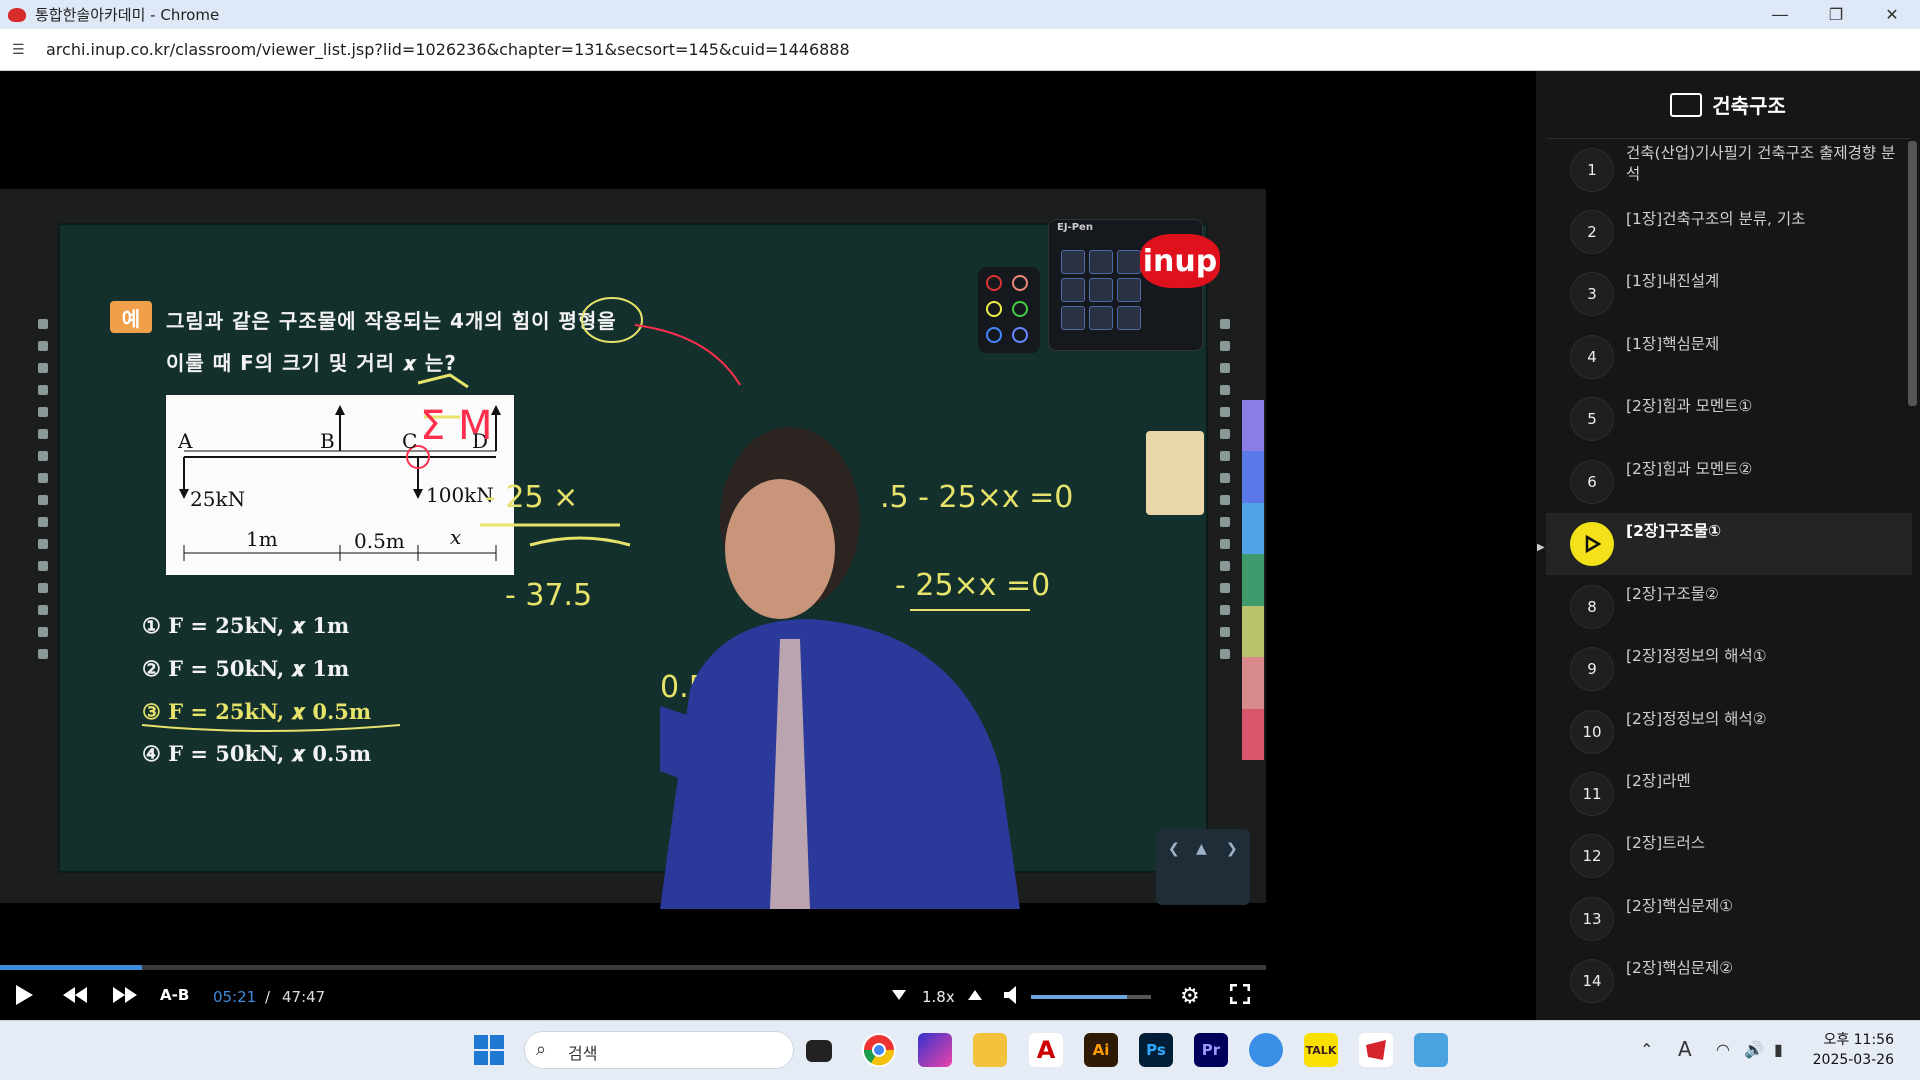  What do you see at coordinates (1227, 489) in the screenshot?
I see `right-board-toolbar` at bounding box center [1227, 489].